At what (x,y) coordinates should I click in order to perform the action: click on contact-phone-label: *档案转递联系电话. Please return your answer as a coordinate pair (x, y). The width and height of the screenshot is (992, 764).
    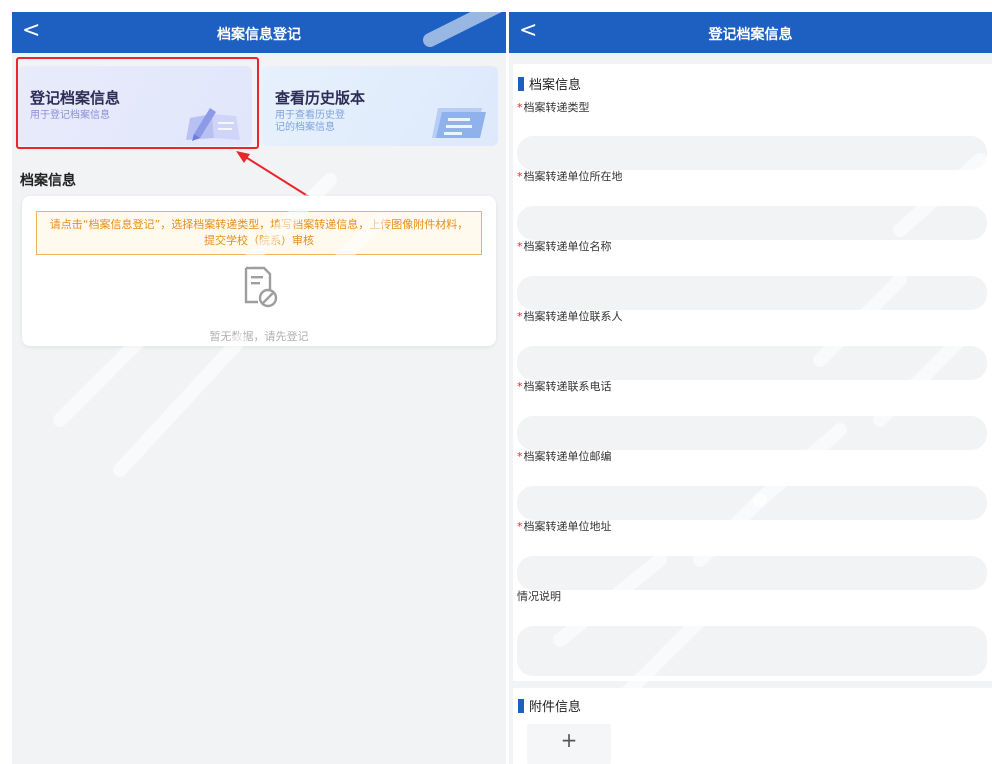
    Looking at the image, I should click on (564, 386).